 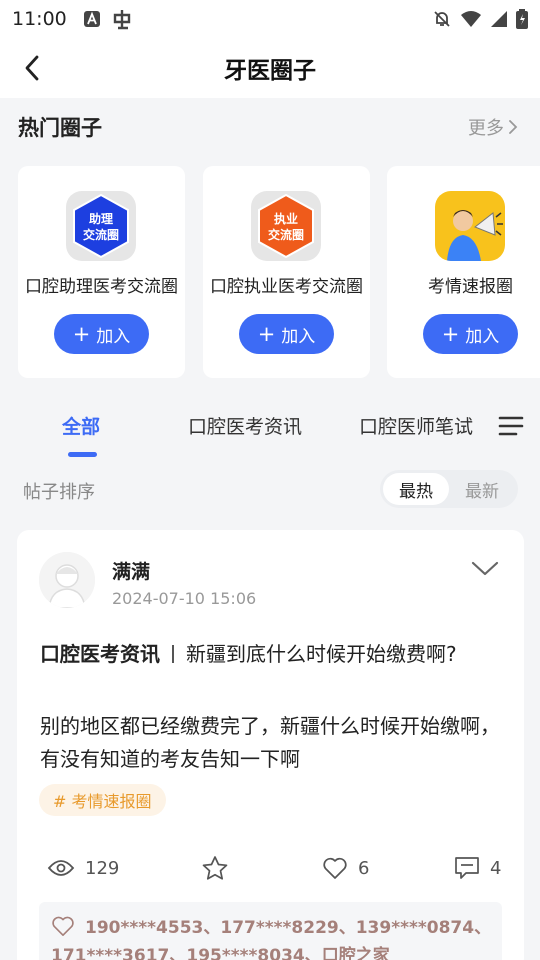 I want to click on like-button: 6, so click(x=345, y=868).